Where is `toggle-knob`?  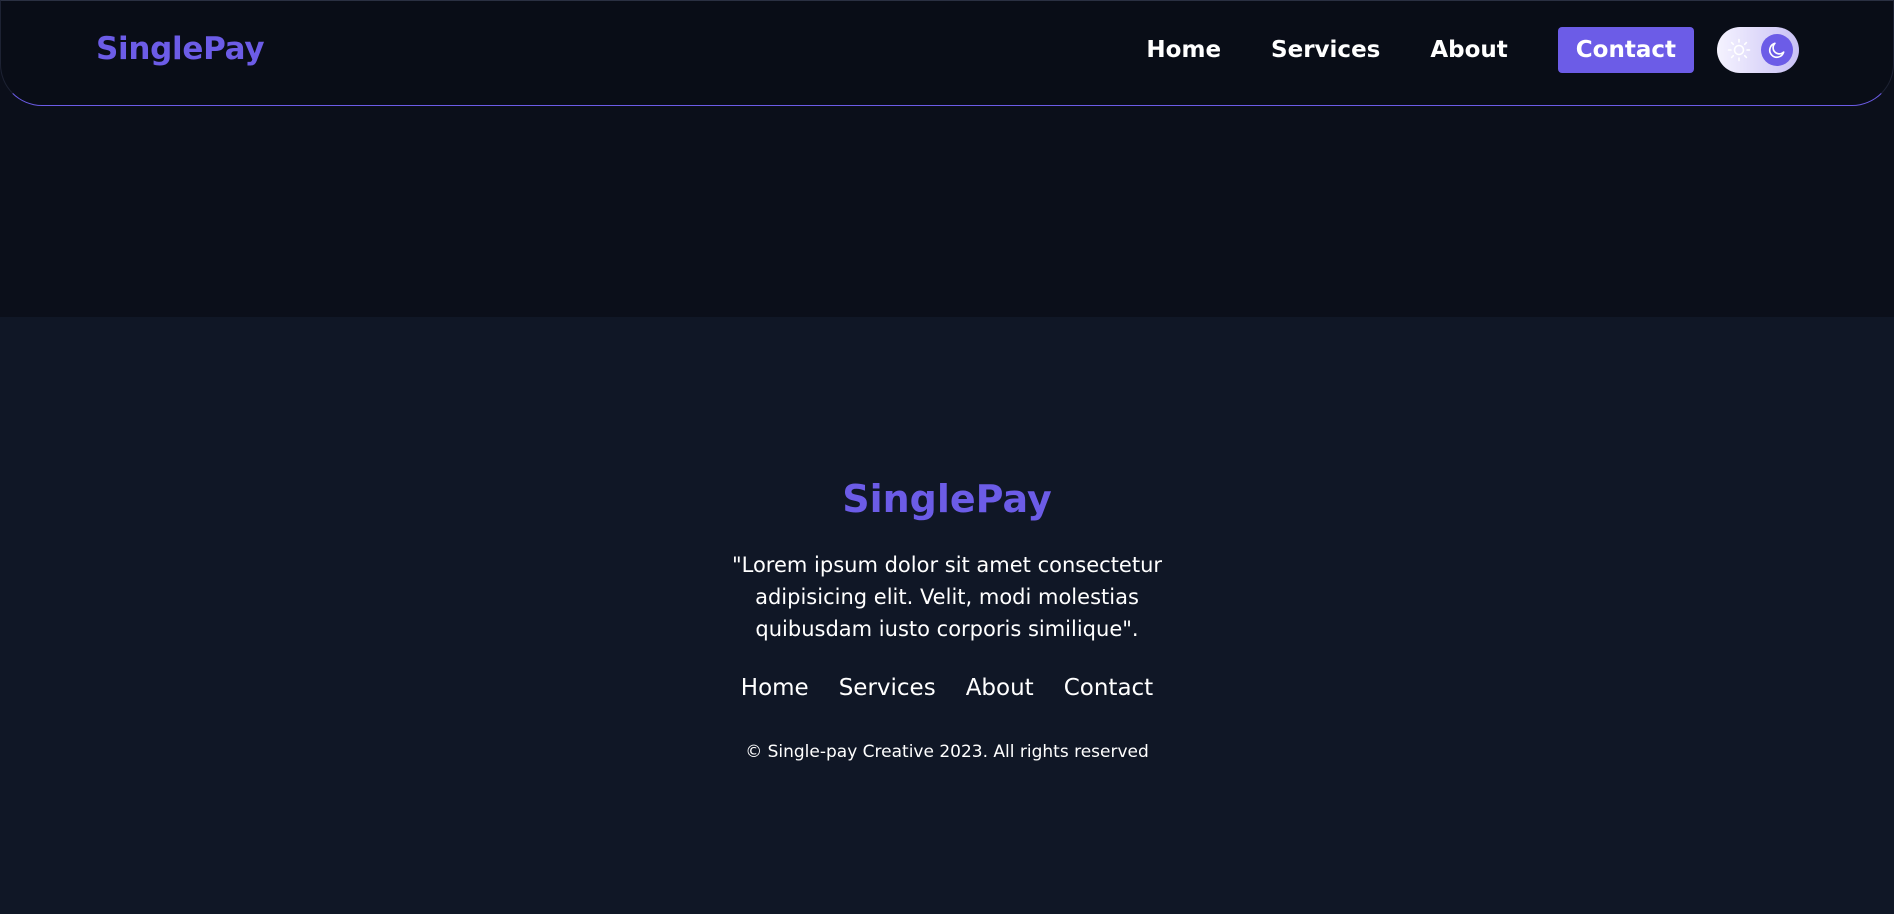 toggle-knob is located at coordinates (1777, 50).